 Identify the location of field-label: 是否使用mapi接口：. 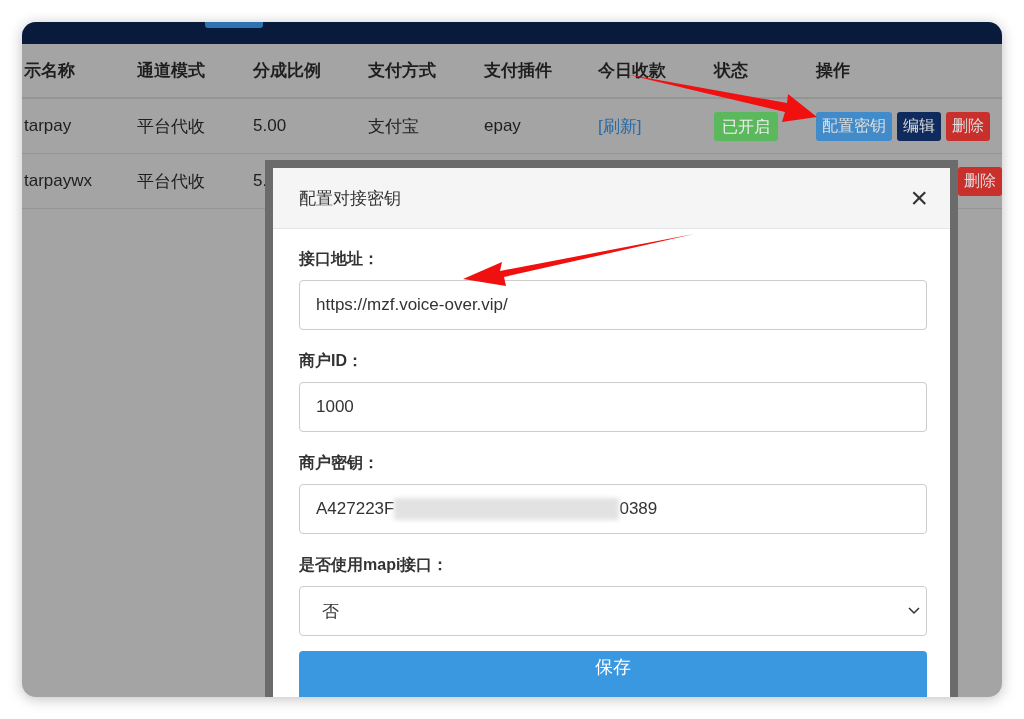
(374, 565).